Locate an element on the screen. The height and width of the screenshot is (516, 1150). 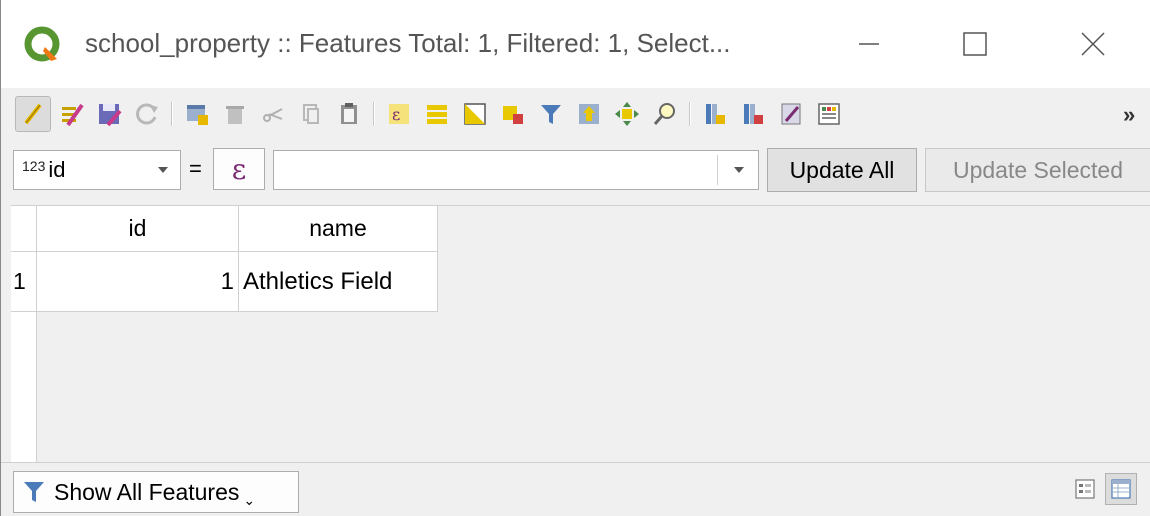
toggle-editing-button is located at coordinates (33, 114).